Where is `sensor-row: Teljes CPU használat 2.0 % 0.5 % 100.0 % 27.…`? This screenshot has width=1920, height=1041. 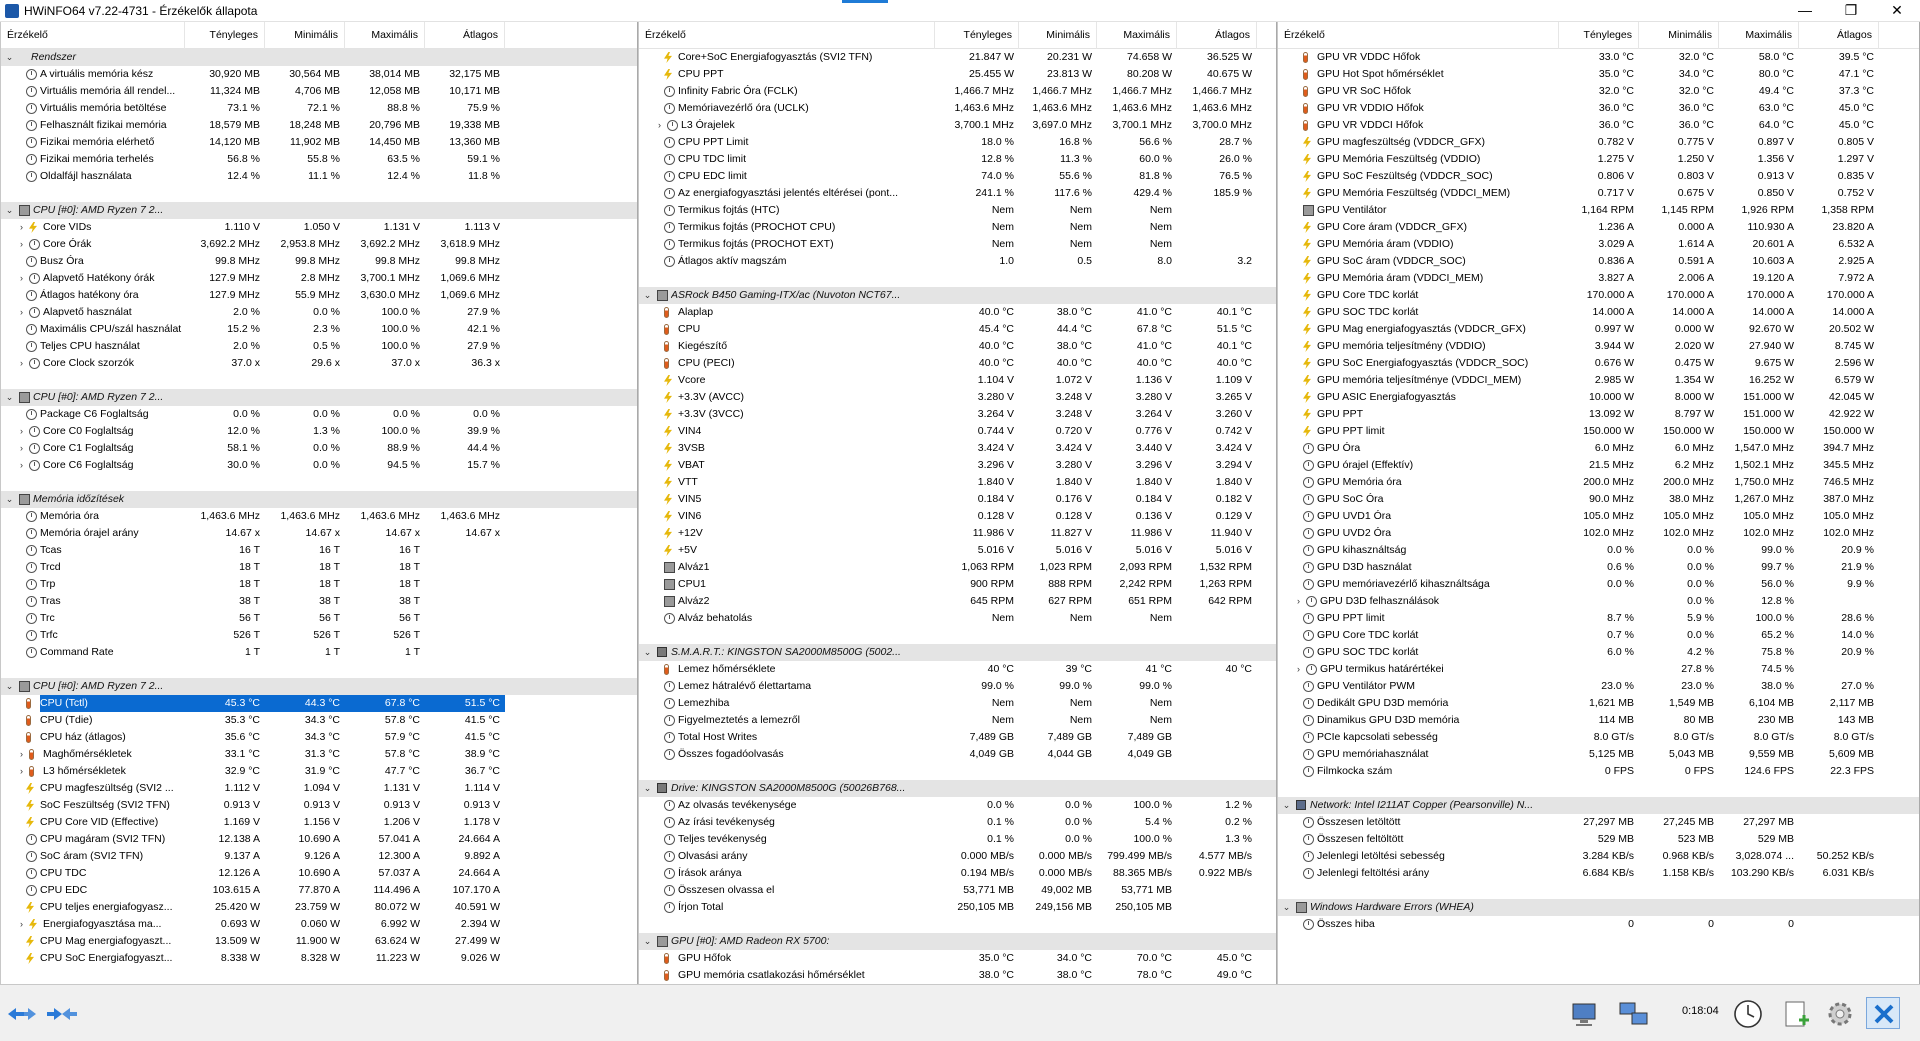
sensor-row: Teljes CPU használat 2.0 % 0.5 % 100.0 % 27.… is located at coordinates (319, 346).